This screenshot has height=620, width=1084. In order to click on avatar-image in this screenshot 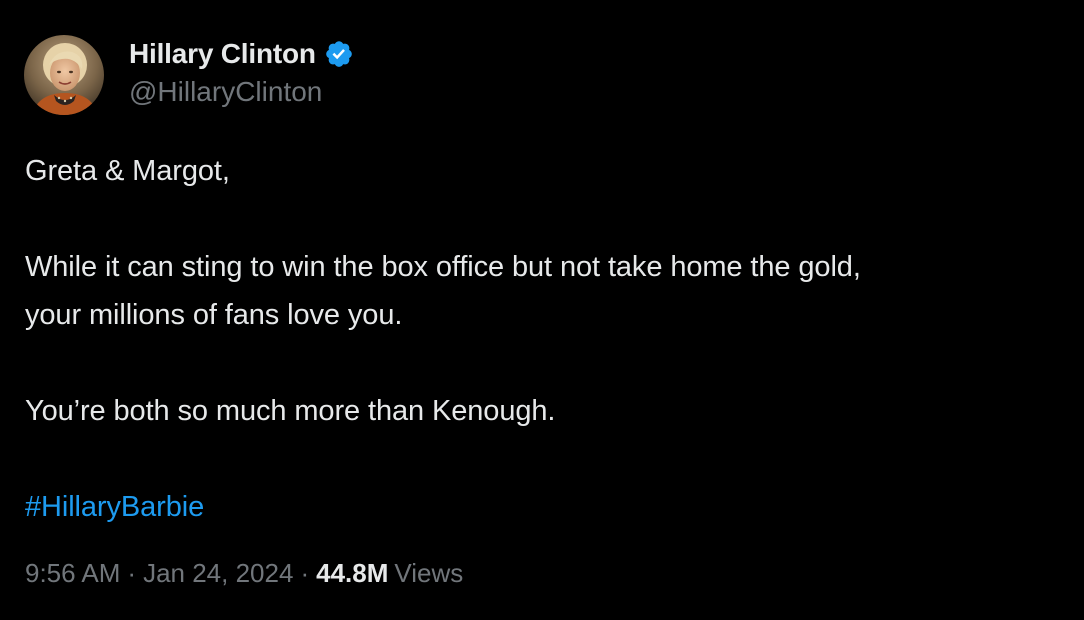, I will do `click(64, 75)`.